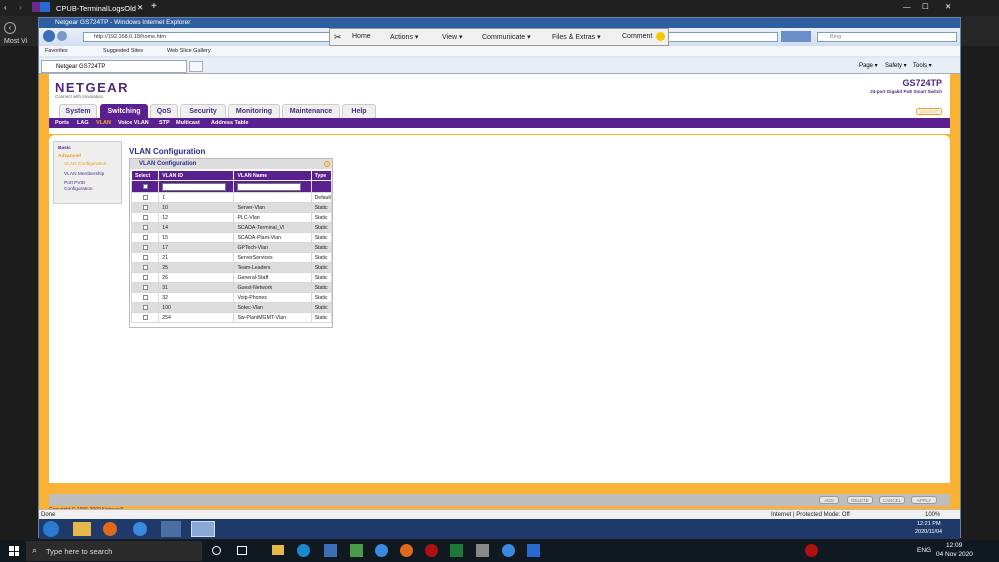 This screenshot has height=562, width=999. What do you see at coordinates (321, 197) in the screenshot?
I see `vlan-type-cell: Default` at bounding box center [321, 197].